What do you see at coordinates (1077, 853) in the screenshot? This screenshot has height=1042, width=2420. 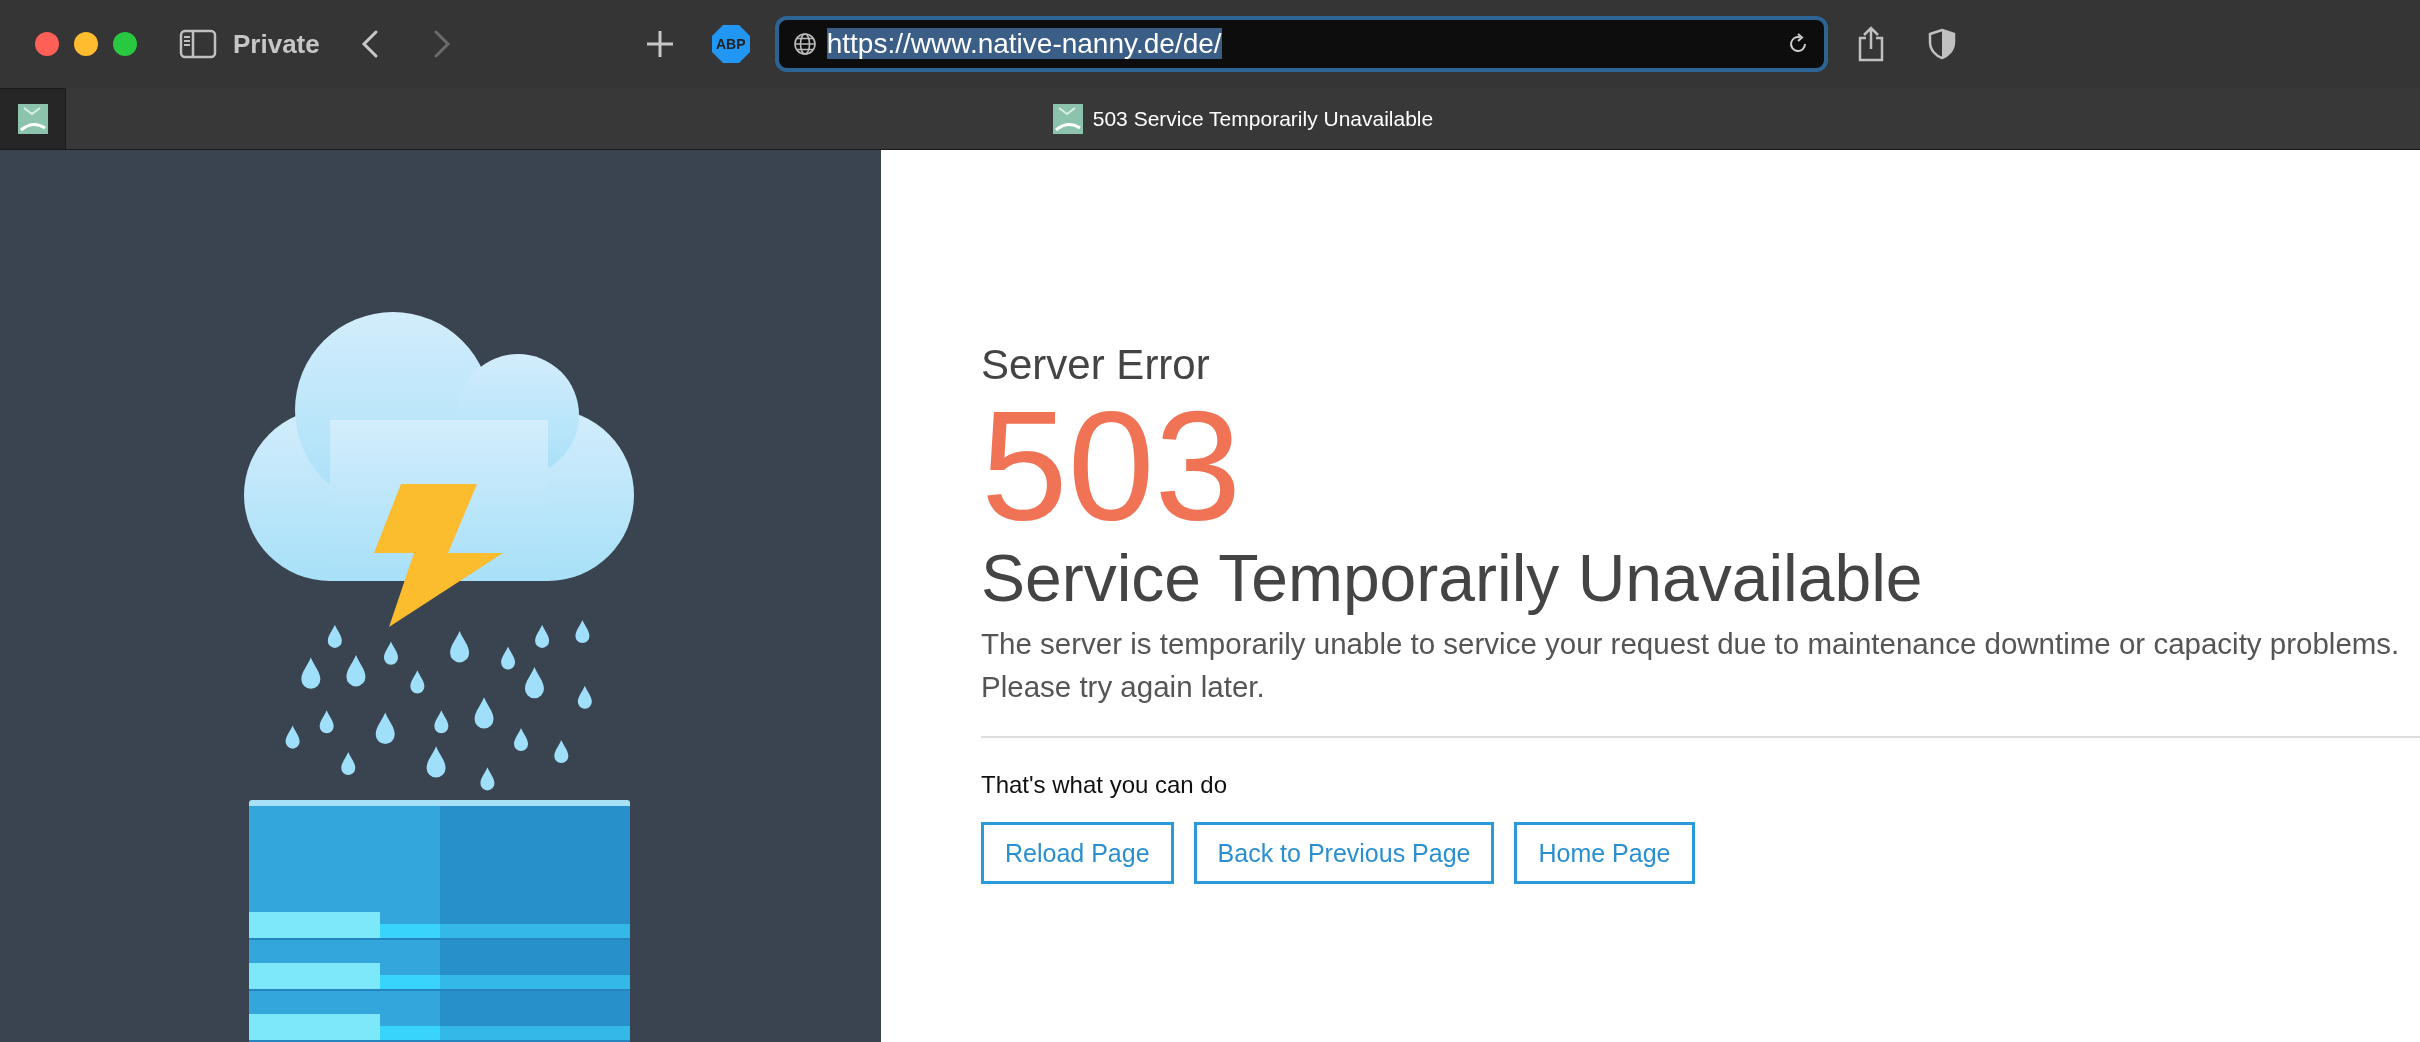 I see `reload-page-button: Reload Page` at bounding box center [1077, 853].